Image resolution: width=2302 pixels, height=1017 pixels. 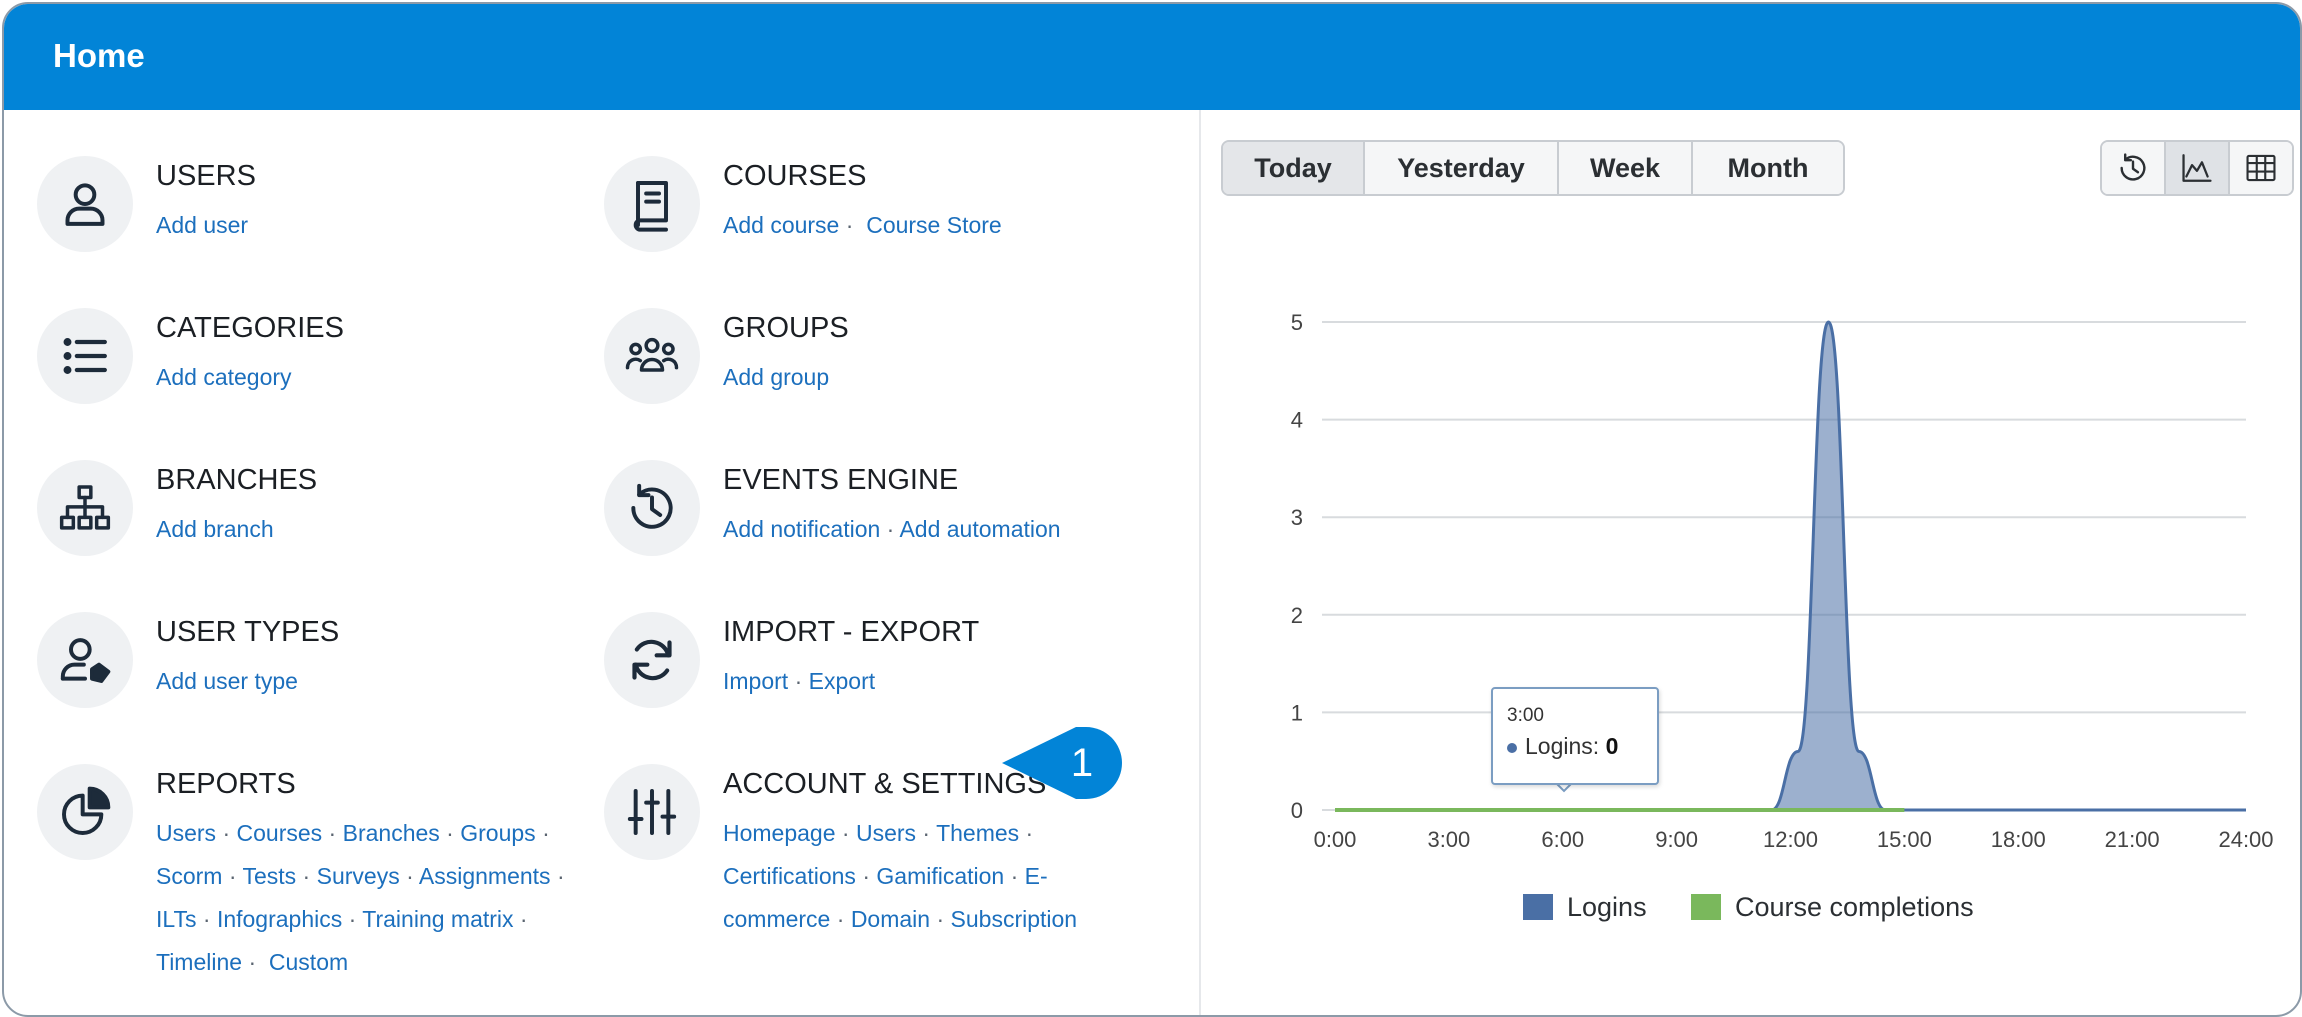 What do you see at coordinates (786, 328) in the screenshot?
I see `menu-title: GROUPS` at bounding box center [786, 328].